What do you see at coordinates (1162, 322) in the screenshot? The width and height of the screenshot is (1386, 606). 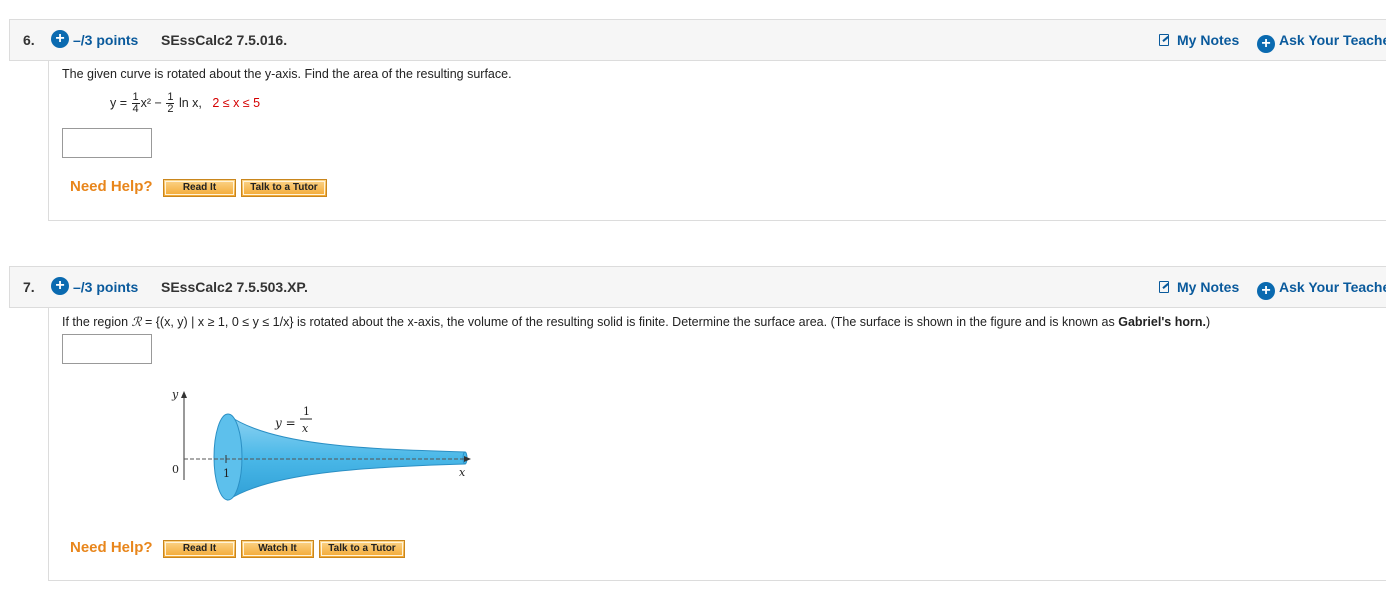 I see `gabriels-horn-term: Gabriel's horn.` at bounding box center [1162, 322].